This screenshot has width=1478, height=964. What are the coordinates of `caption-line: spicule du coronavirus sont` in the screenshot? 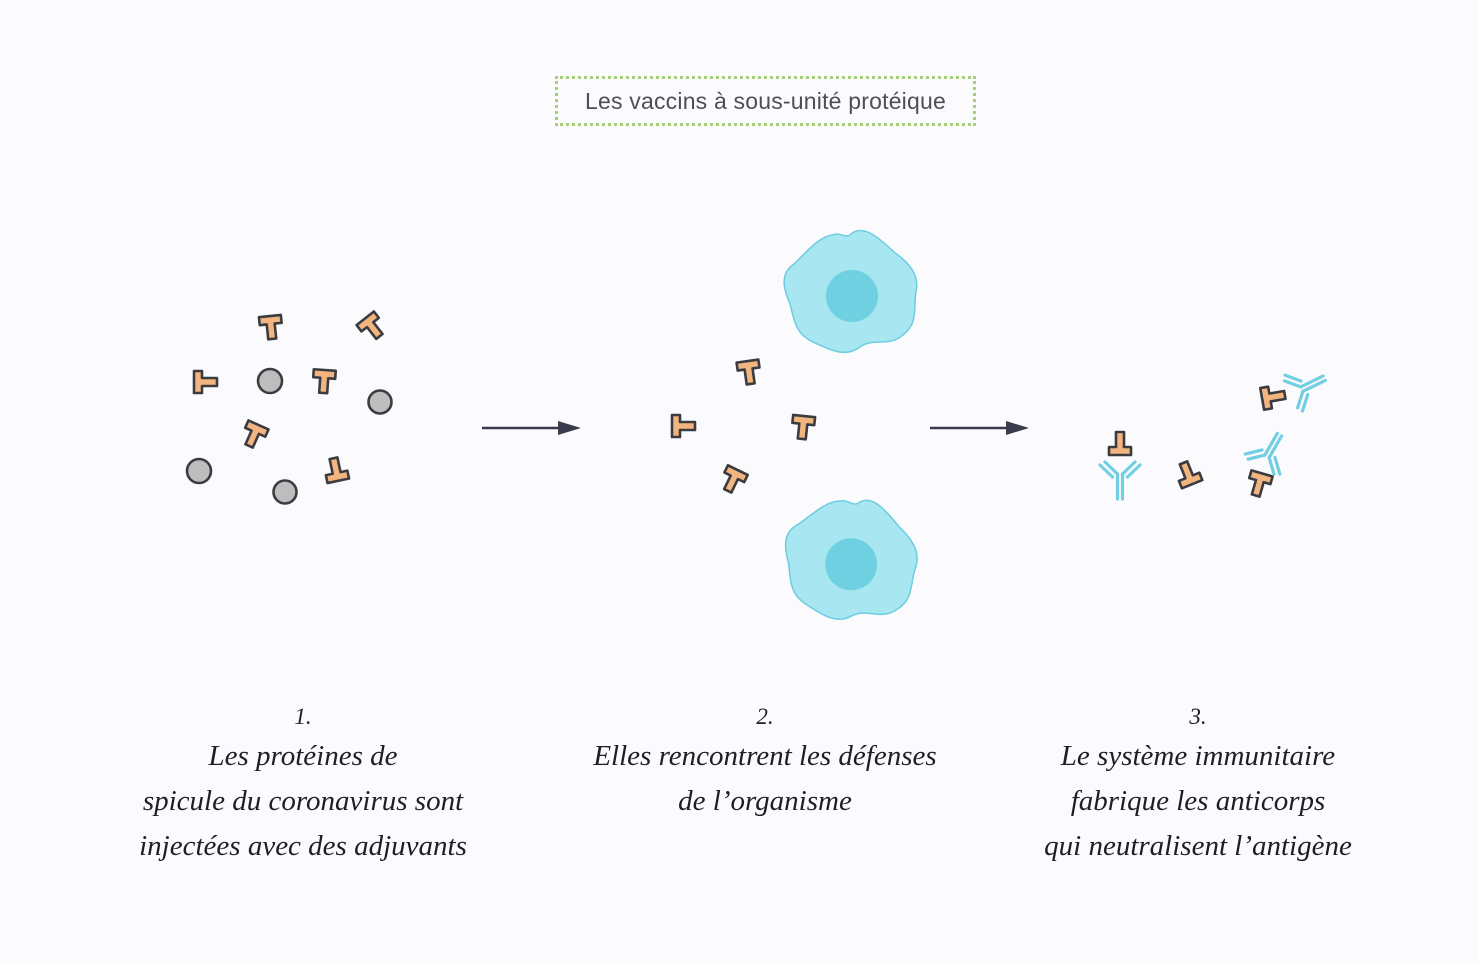 It's located at (303, 801).